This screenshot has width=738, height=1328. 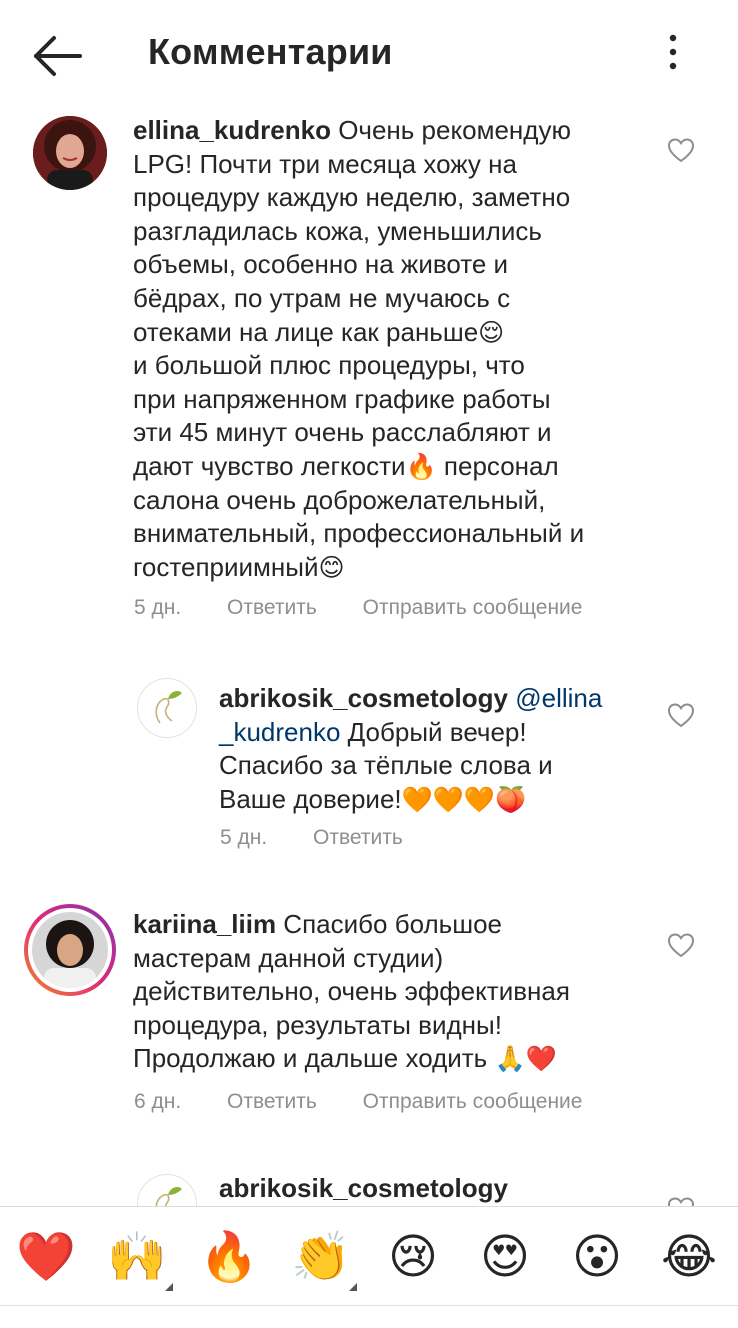 What do you see at coordinates (491, 332) in the screenshot?
I see `relieved-face-emoji: 😌` at bounding box center [491, 332].